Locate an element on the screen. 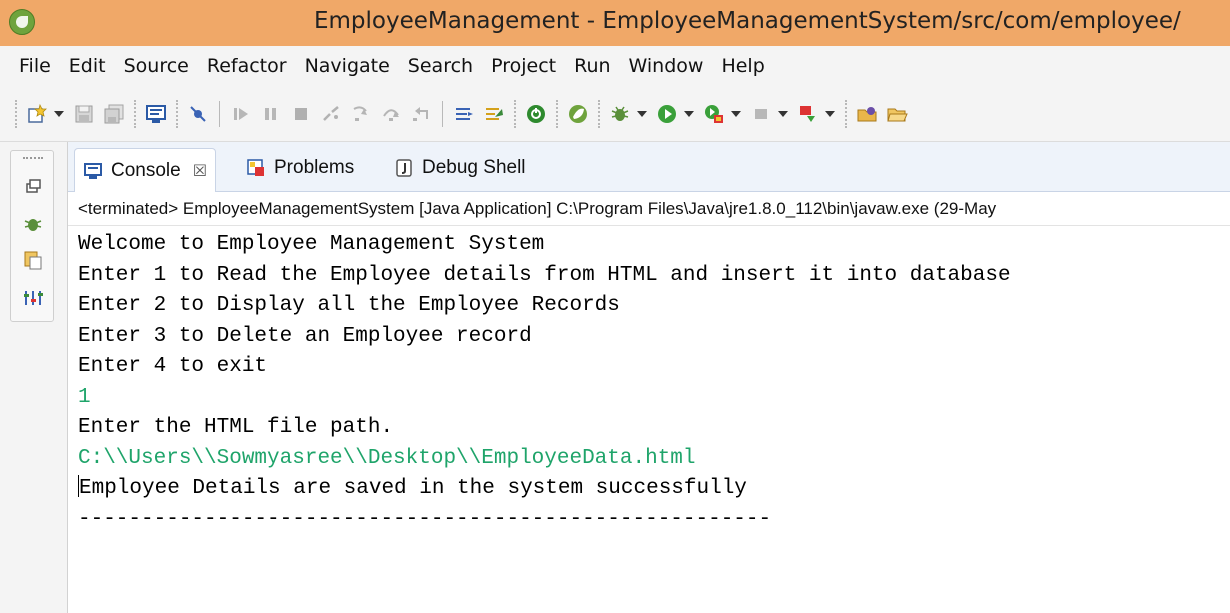 This screenshot has height=613, width=1230. menu-refactor: Refactor is located at coordinates (247, 66).